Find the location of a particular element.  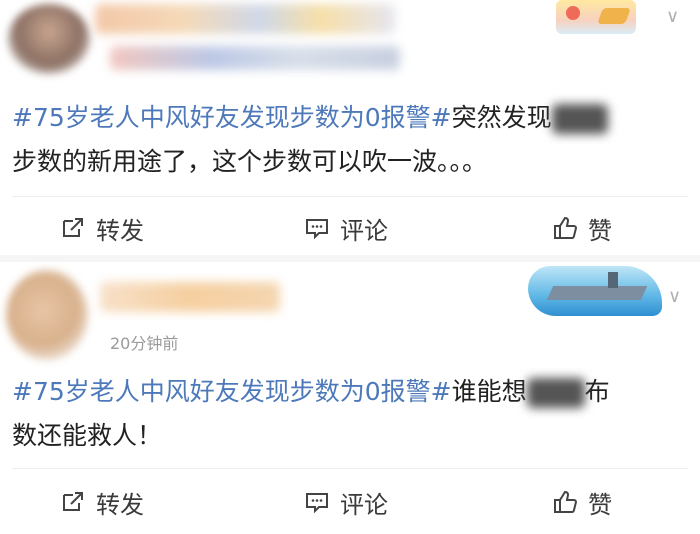

plane-icon is located at coordinates (614, 16).